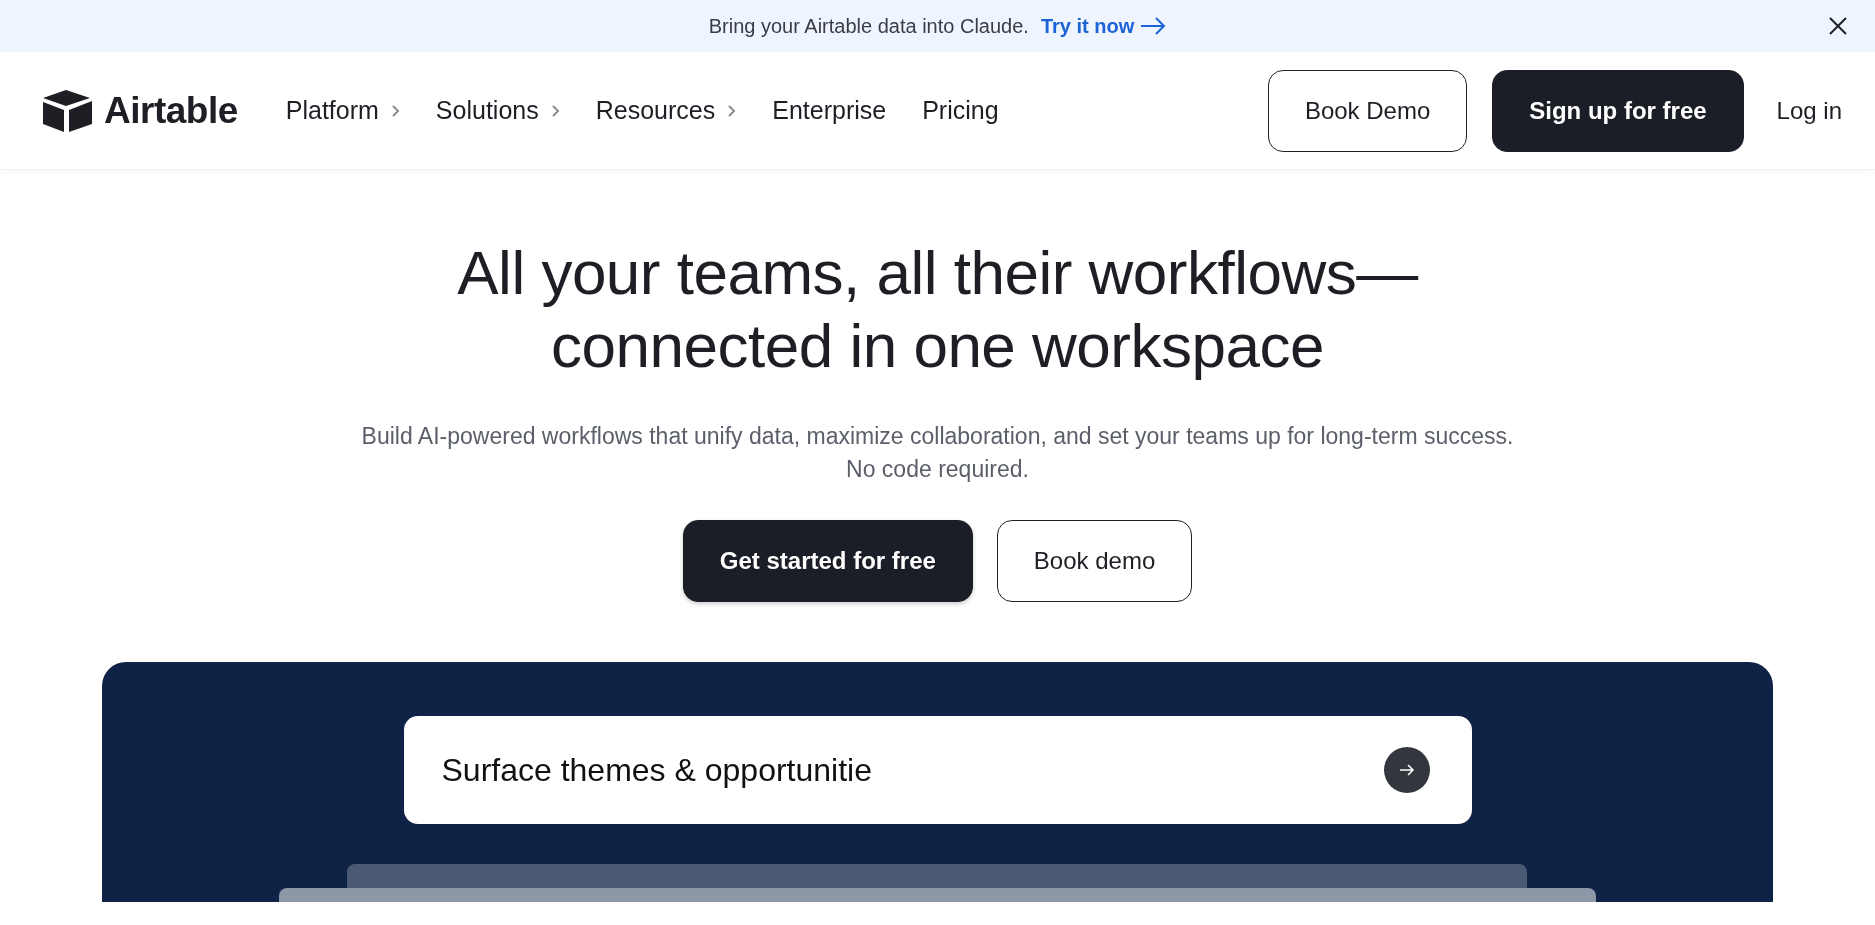 Image resolution: width=1875 pixels, height=925 pixels. What do you see at coordinates (497, 110) in the screenshot?
I see `nav-link: Solutions` at bounding box center [497, 110].